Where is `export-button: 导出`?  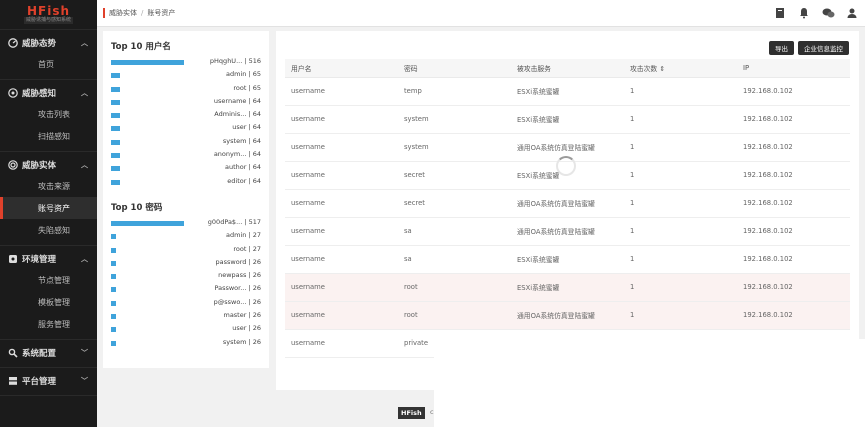
export-button: 导出 is located at coordinates (781, 48).